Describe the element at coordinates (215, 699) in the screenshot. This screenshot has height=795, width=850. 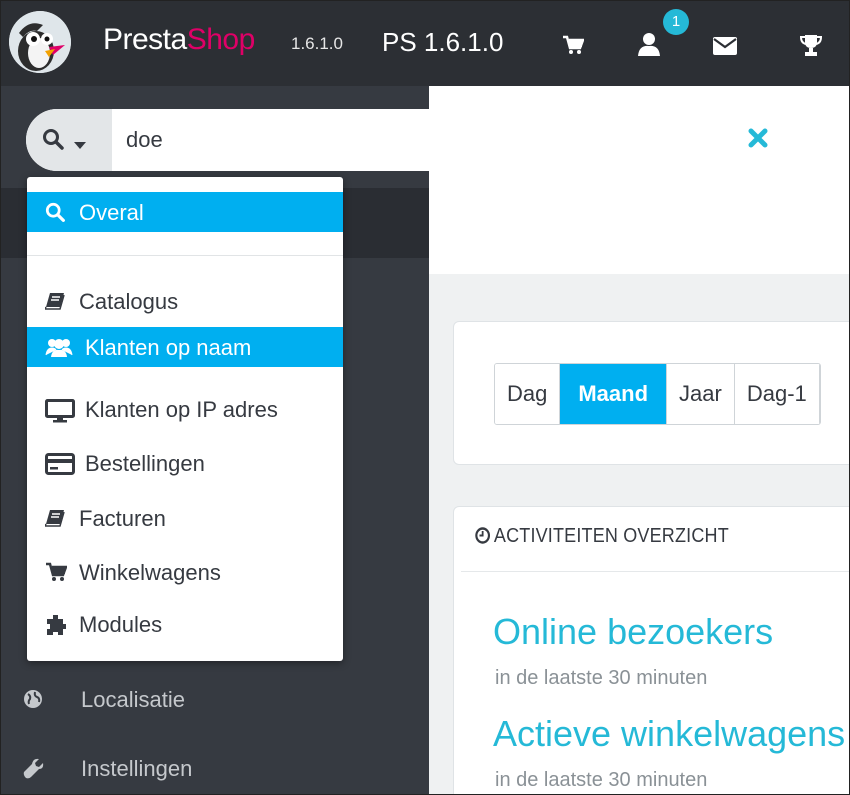
I see `sidebar-item-localisatie: Localisatie` at that location.